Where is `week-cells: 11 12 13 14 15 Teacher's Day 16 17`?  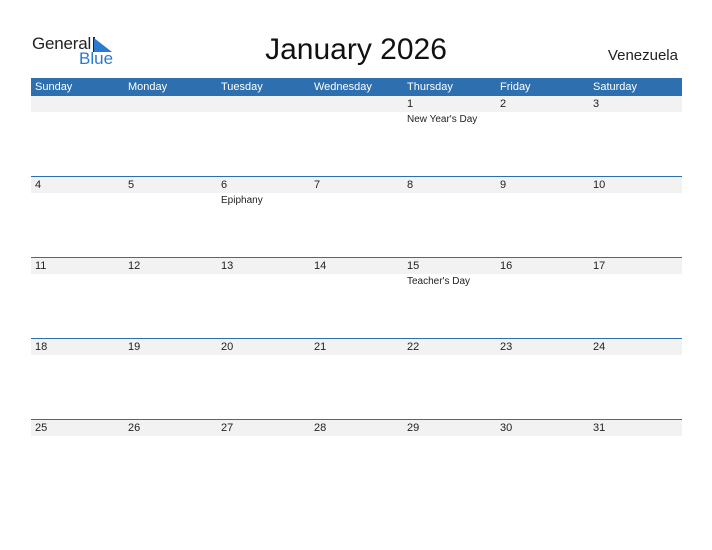
week-cells: 11 12 13 14 15 Teacher's Day 16 17 is located at coordinates (356, 298).